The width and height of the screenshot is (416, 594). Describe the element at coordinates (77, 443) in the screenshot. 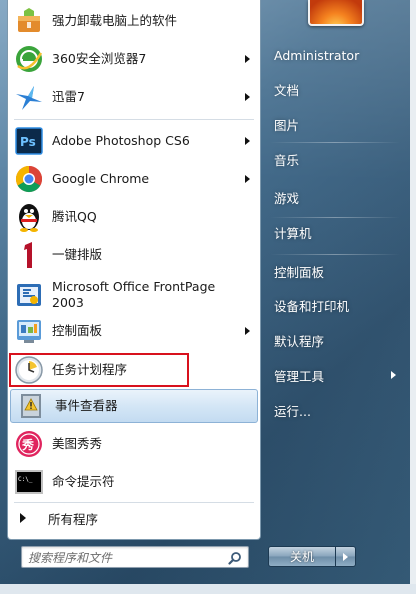

I see `program-label: 美图秀秀` at that location.